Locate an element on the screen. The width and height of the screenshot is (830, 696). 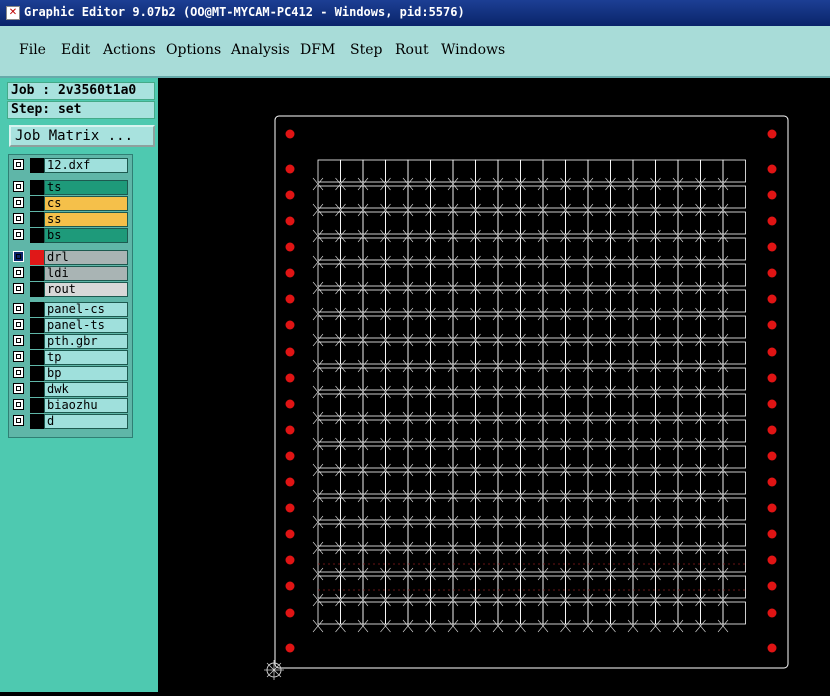
layer-name: cs is located at coordinates (86, 203).